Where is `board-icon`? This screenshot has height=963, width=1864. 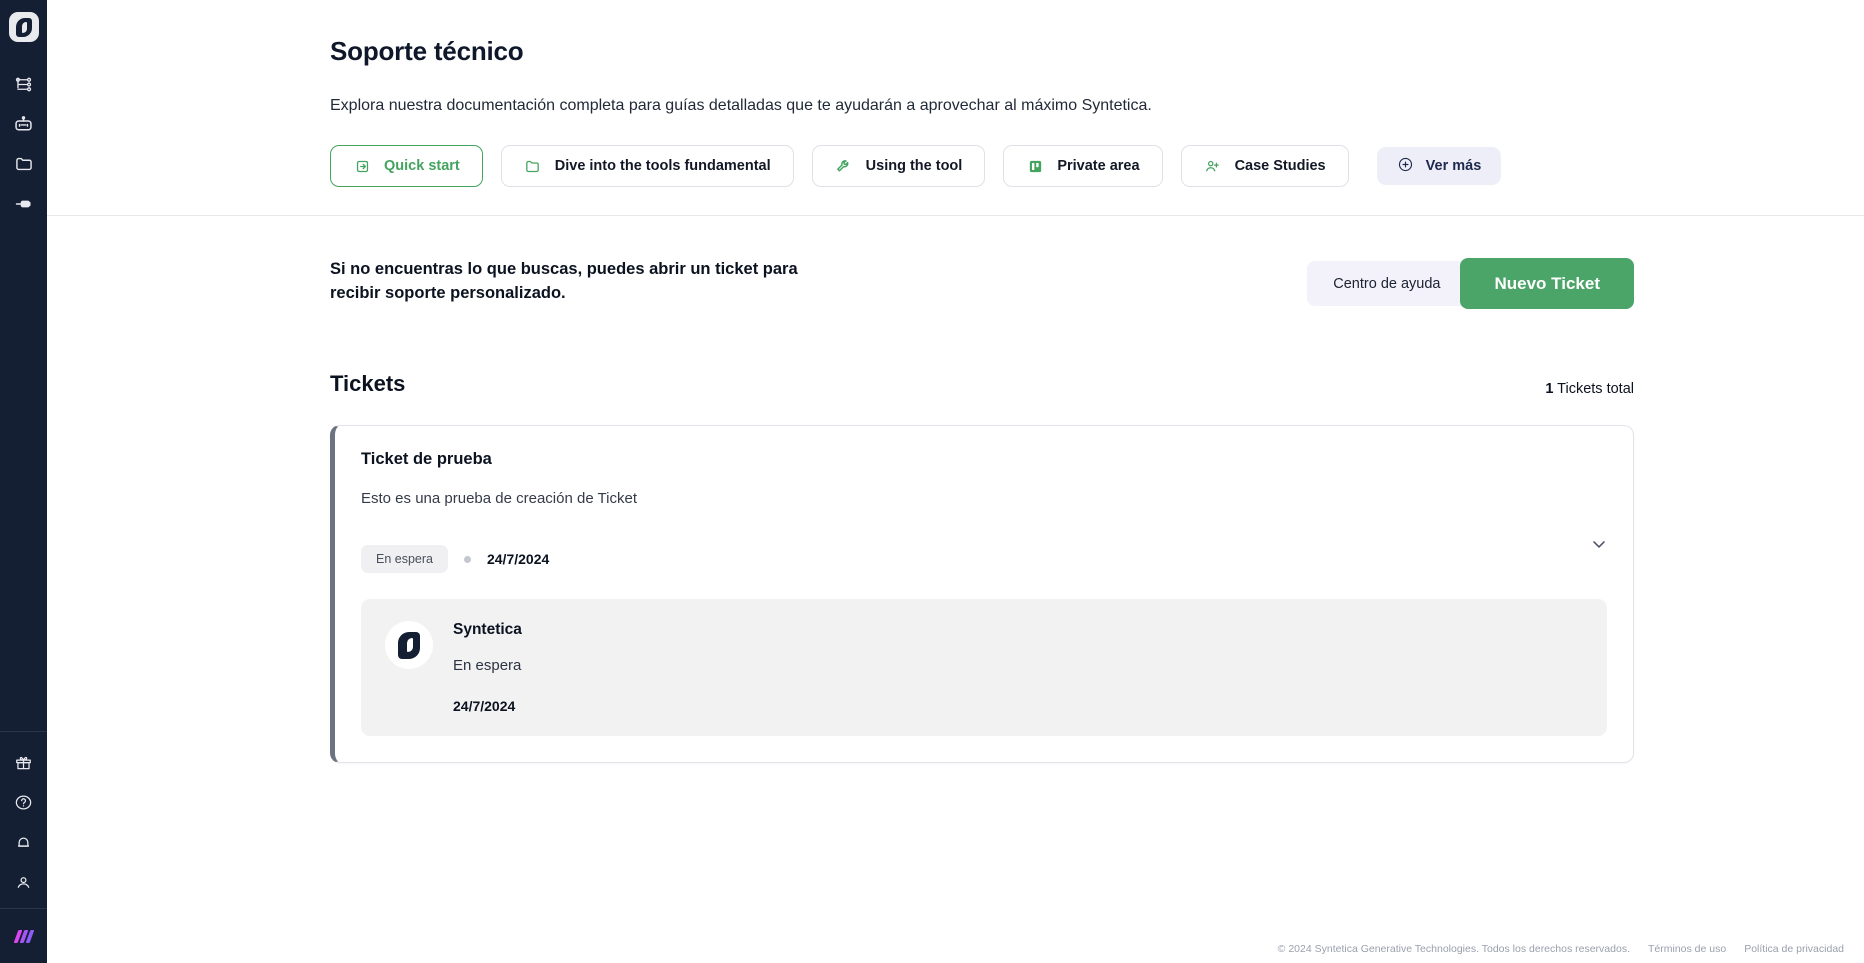
board-icon is located at coordinates (1035, 166).